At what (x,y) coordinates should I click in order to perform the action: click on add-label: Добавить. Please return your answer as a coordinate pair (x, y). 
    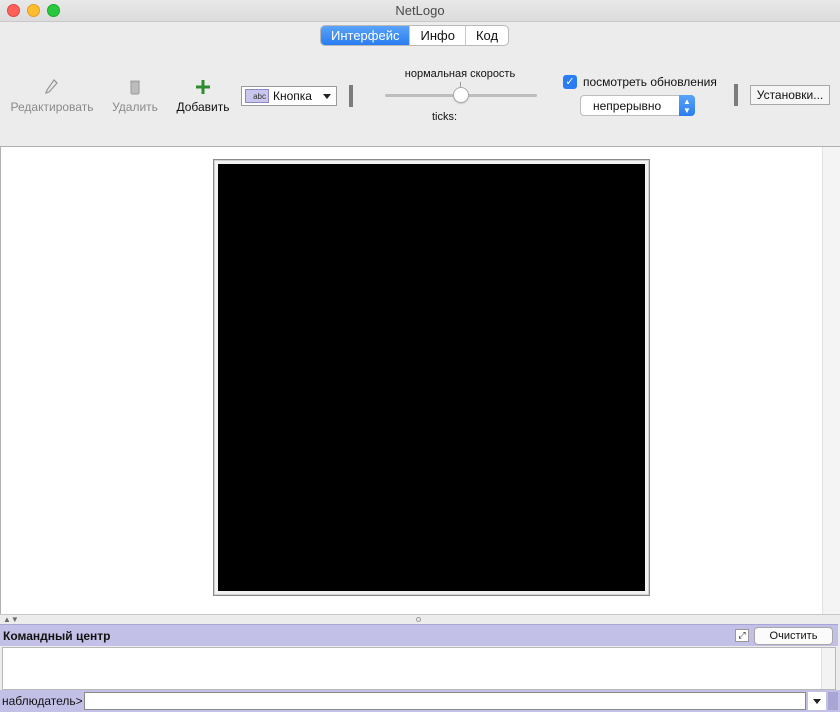
    Looking at the image, I should click on (203, 107).